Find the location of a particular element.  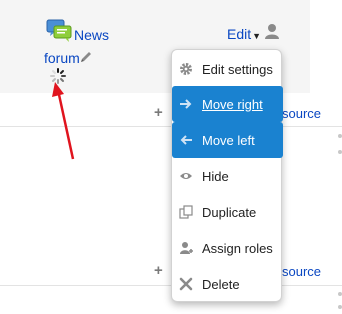

assign-roles-icon is located at coordinates (186, 248).